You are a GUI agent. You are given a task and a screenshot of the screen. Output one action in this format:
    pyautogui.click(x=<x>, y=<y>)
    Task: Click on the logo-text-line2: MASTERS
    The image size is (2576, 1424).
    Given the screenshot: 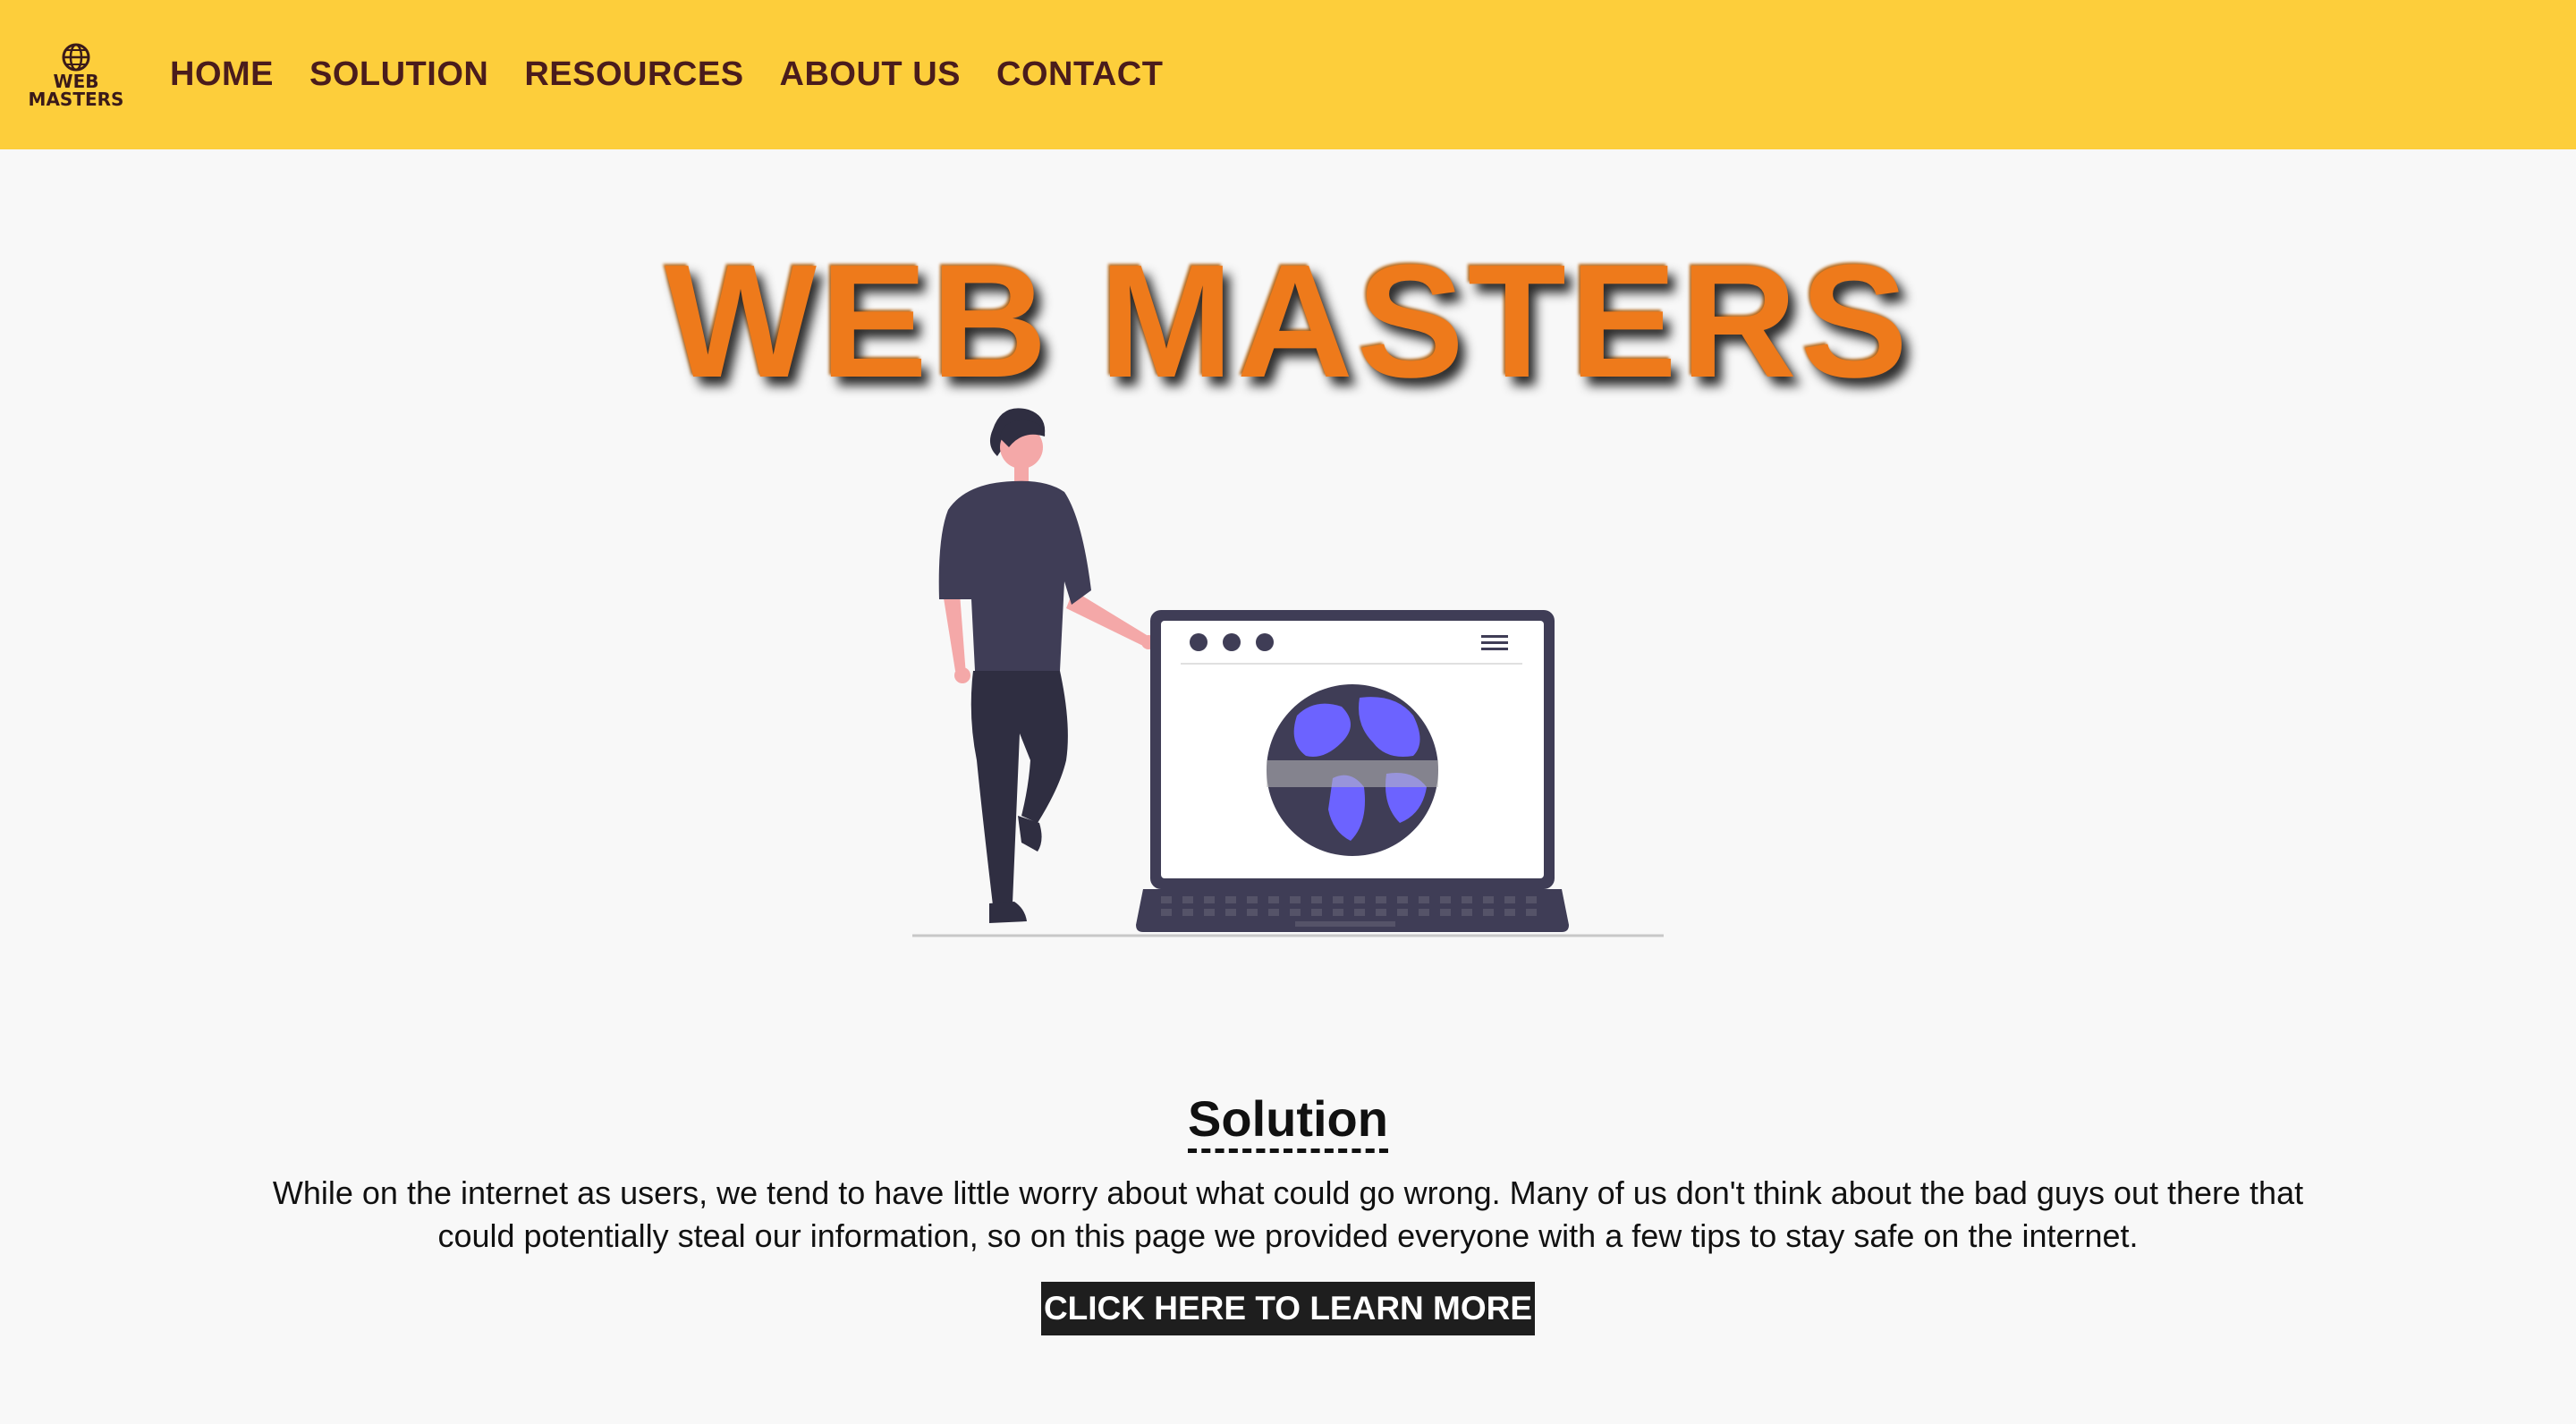 What is the action you would take?
    pyautogui.click(x=76, y=99)
    